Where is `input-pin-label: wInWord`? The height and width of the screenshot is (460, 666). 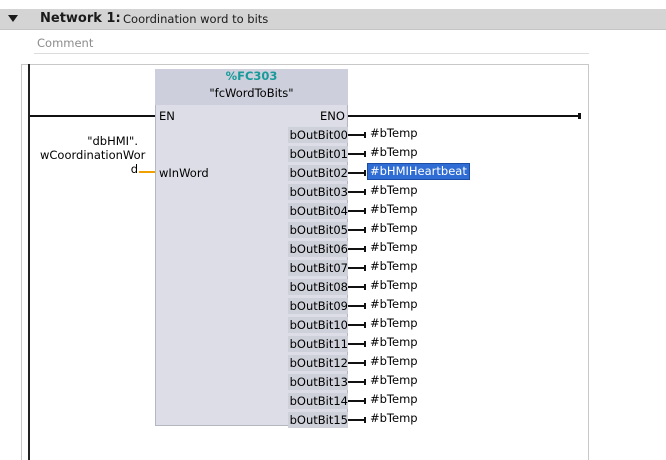 input-pin-label: wInWord is located at coordinates (184, 173).